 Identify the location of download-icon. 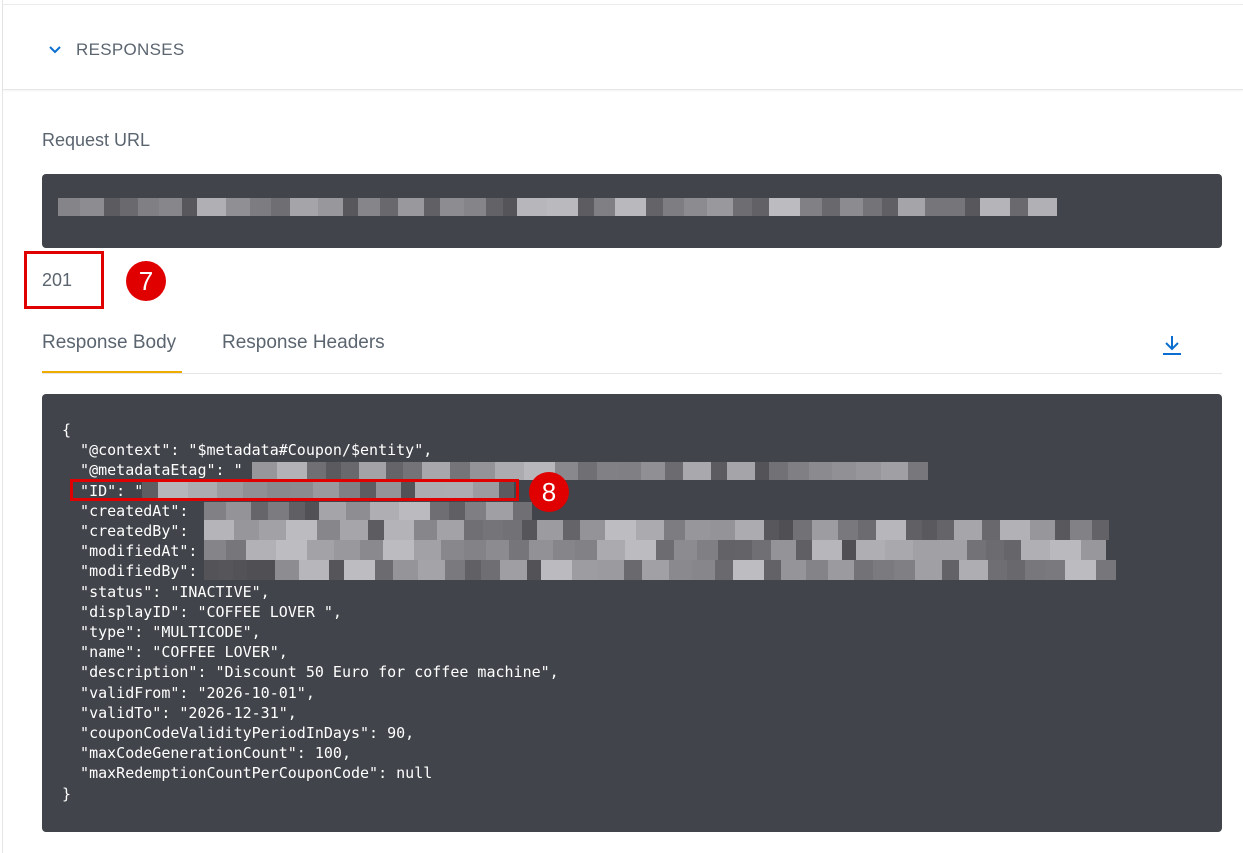
(1172, 345).